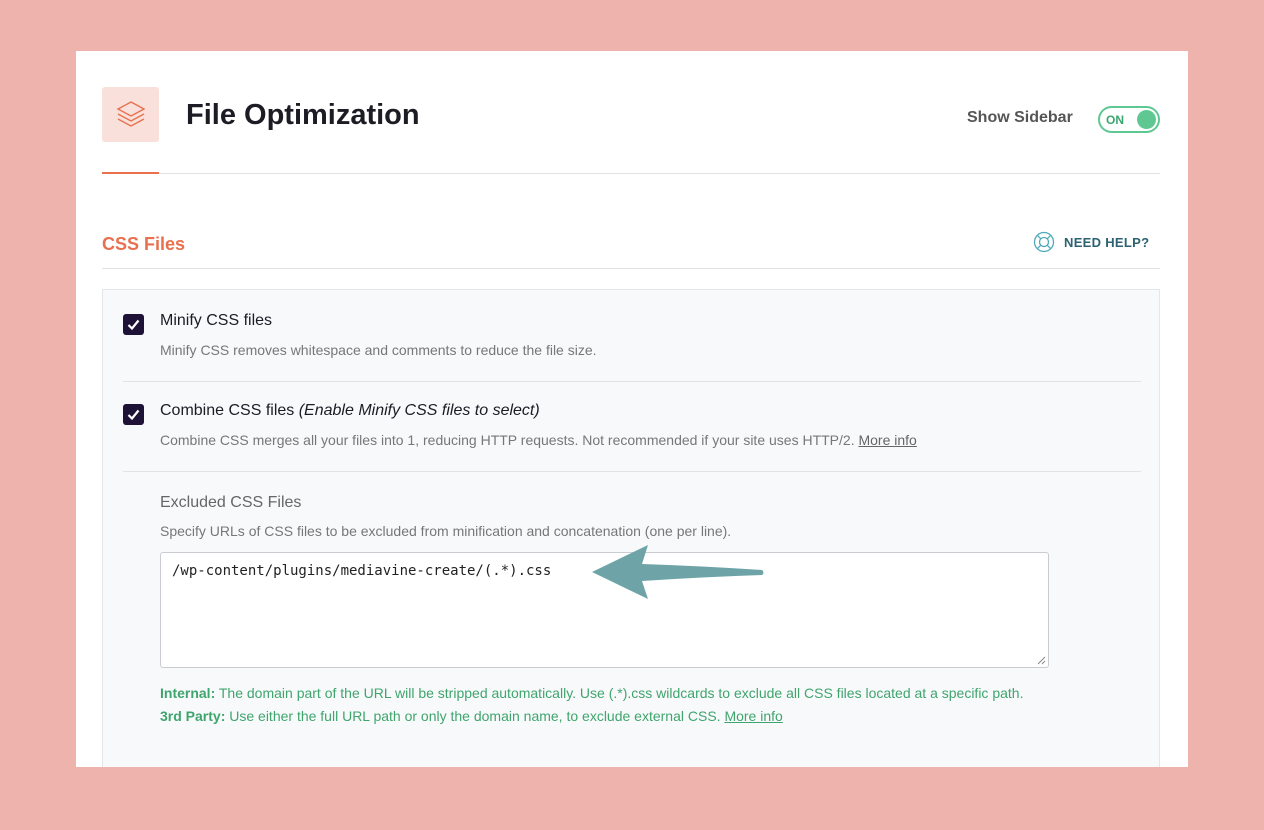 The height and width of the screenshot is (830, 1264). I want to click on lifebuoy-icon, so click(1044, 242).